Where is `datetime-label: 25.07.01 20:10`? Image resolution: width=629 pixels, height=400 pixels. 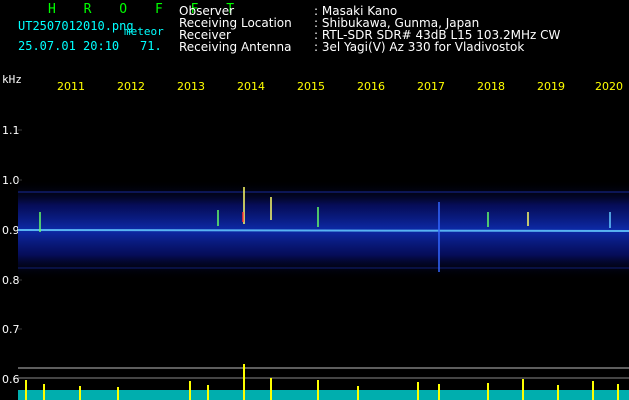
datetime-label: 25.07.01 20:10 is located at coordinates (69, 46).